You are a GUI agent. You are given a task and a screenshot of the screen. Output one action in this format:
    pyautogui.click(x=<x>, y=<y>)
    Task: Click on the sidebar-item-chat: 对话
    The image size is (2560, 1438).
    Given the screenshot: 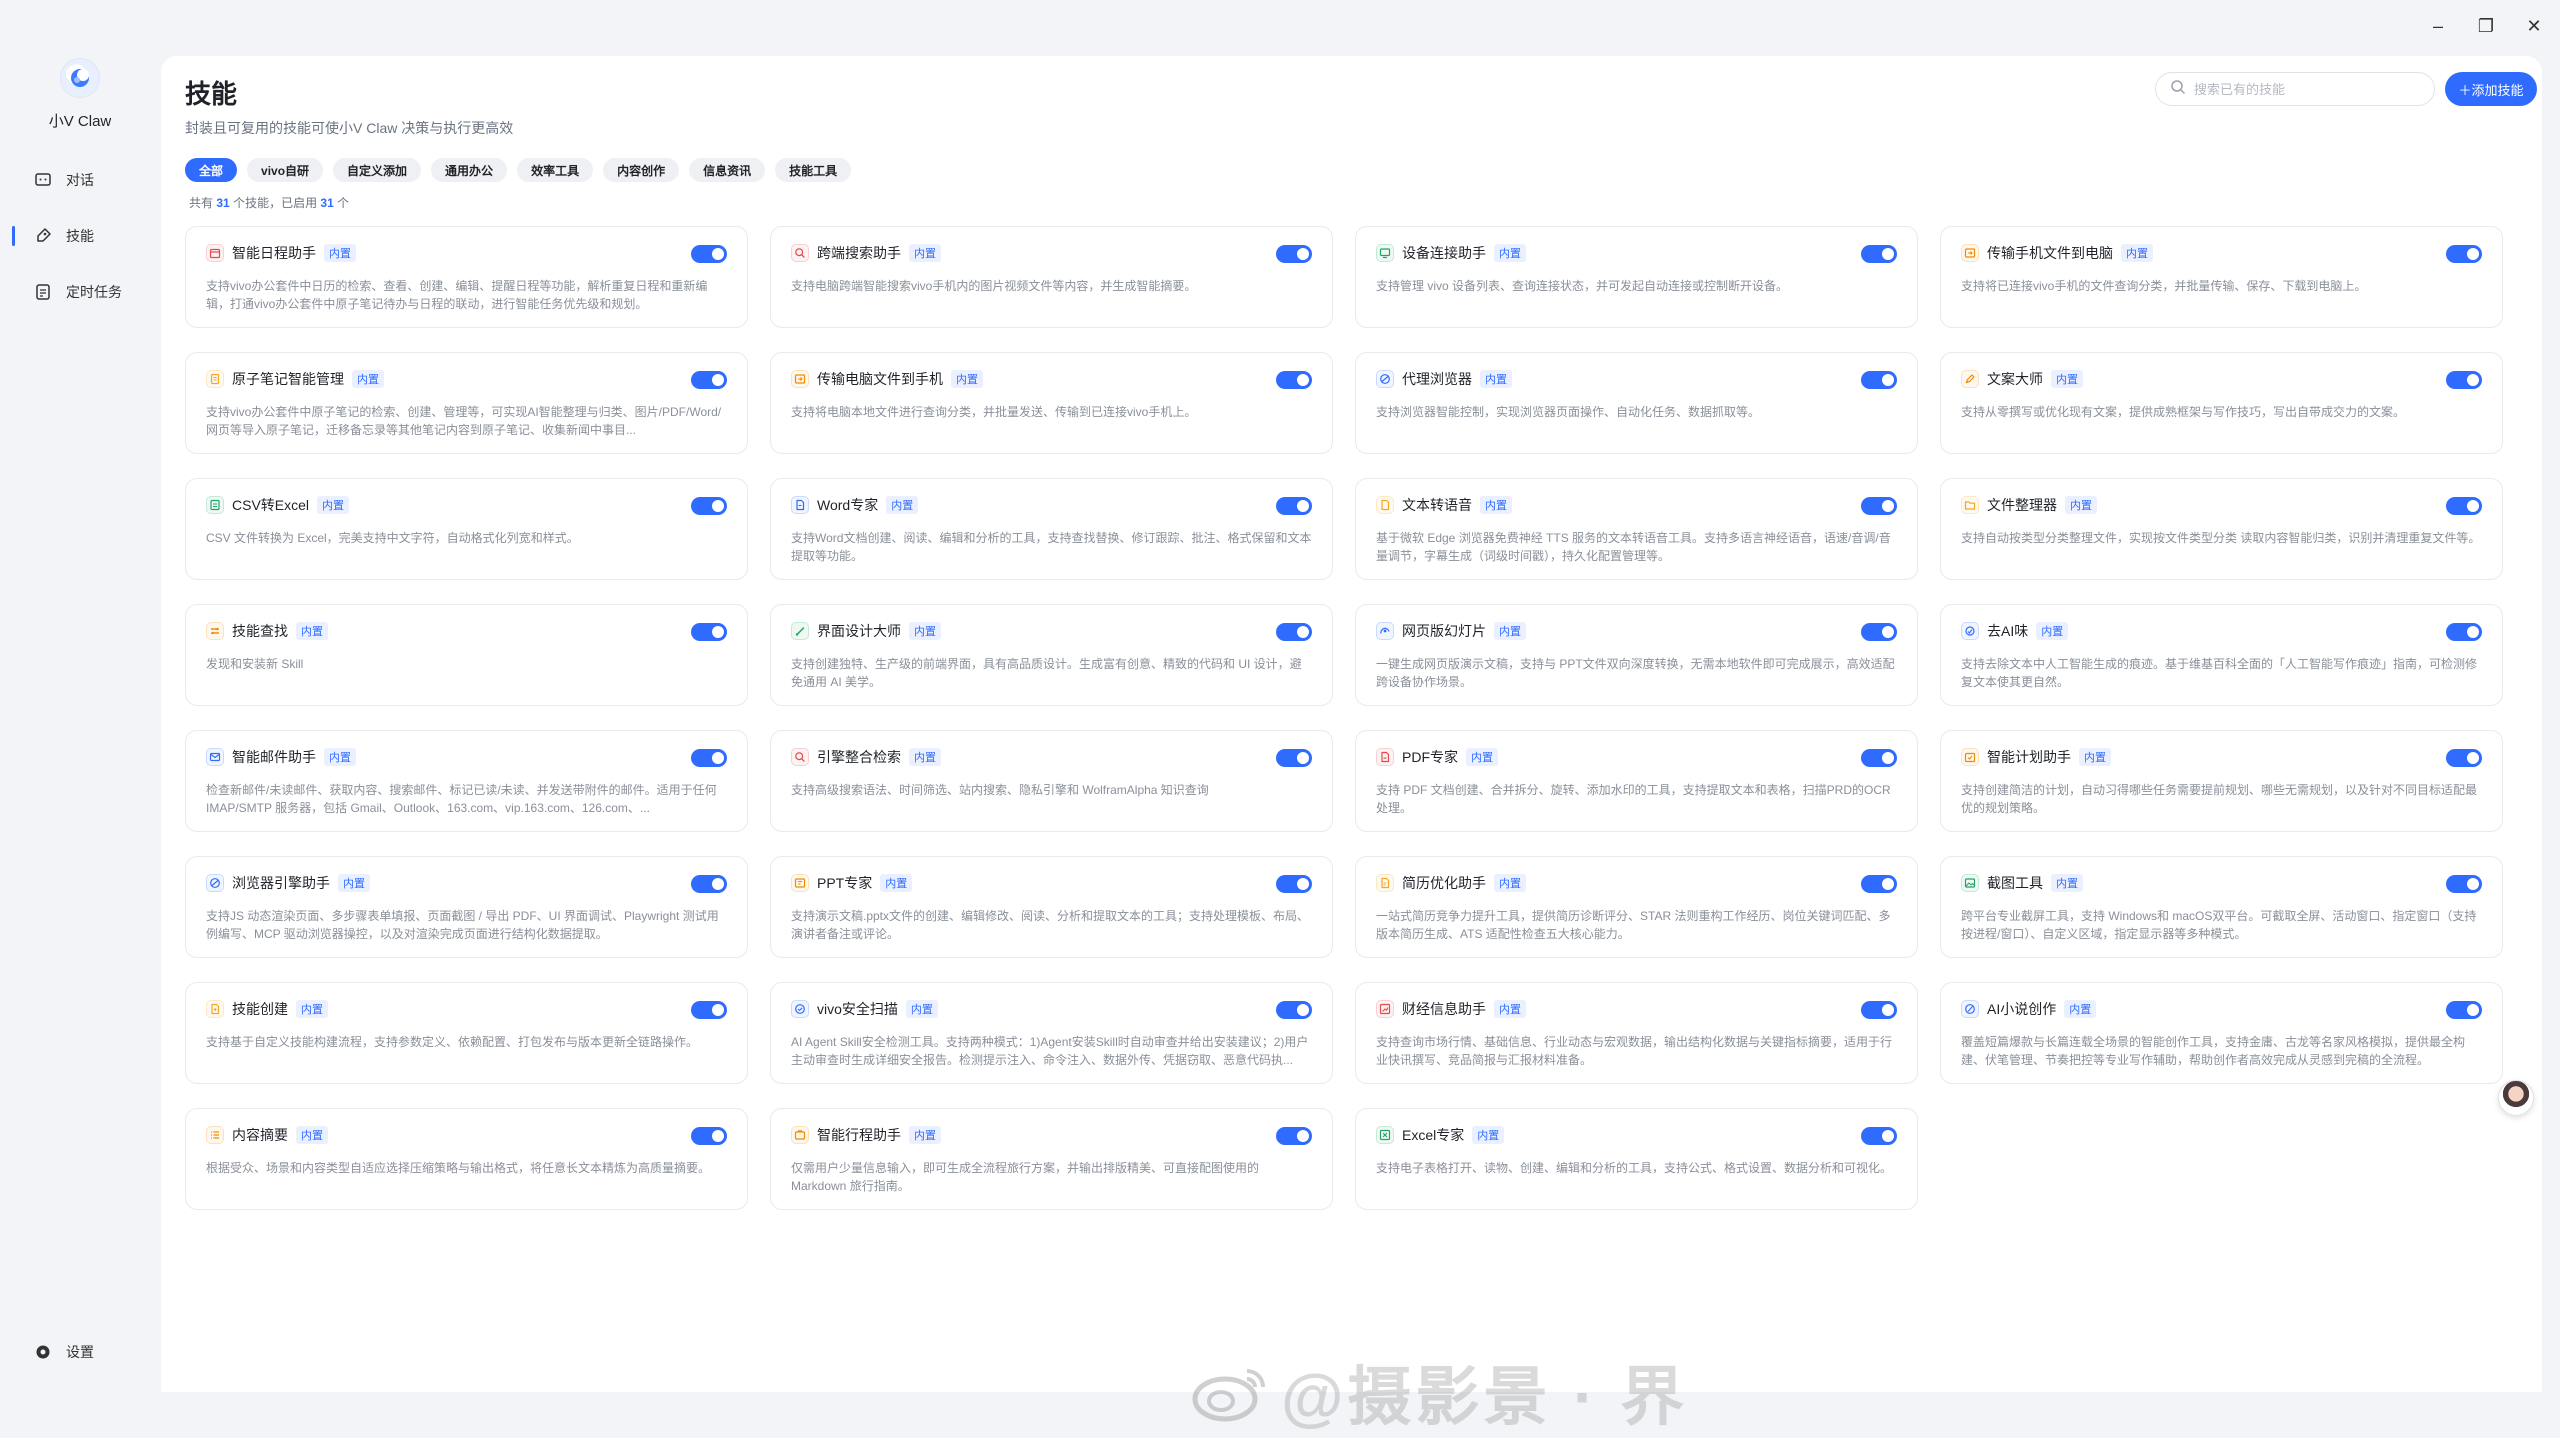 What is the action you would take?
    pyautogui.click(x=80, y=180)
    